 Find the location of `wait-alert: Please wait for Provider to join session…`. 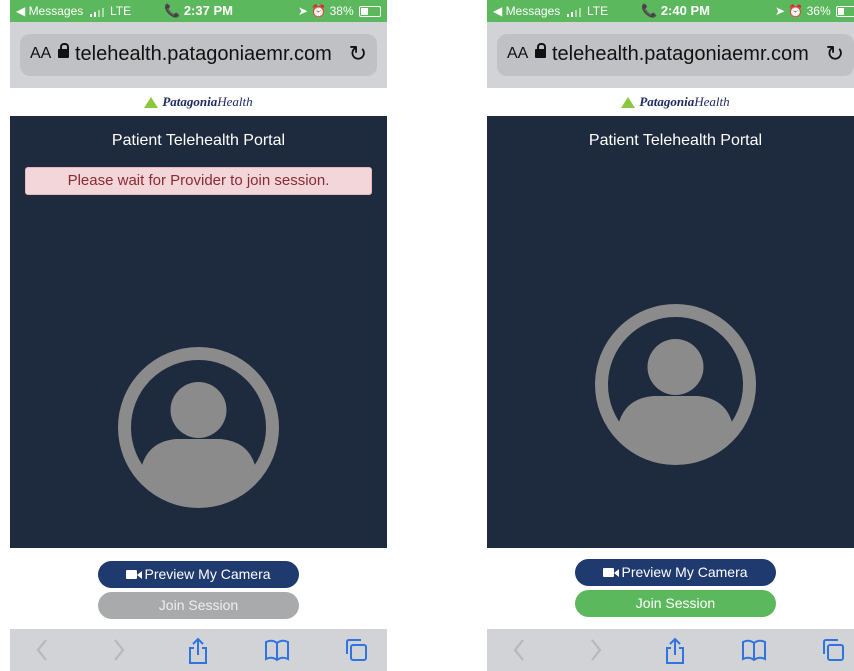

wait-alert: Please wait for Provider to join session… is located at coordinates (198, 181).